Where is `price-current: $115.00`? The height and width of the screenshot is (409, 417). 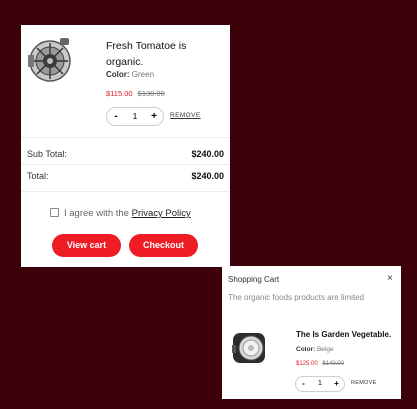
price-current: $115.00 is located at coordinates (119, 93).